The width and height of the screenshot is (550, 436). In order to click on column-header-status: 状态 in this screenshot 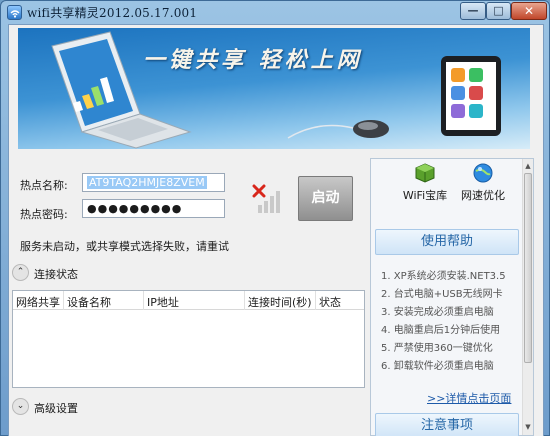, I will do `click(330, 302)`.